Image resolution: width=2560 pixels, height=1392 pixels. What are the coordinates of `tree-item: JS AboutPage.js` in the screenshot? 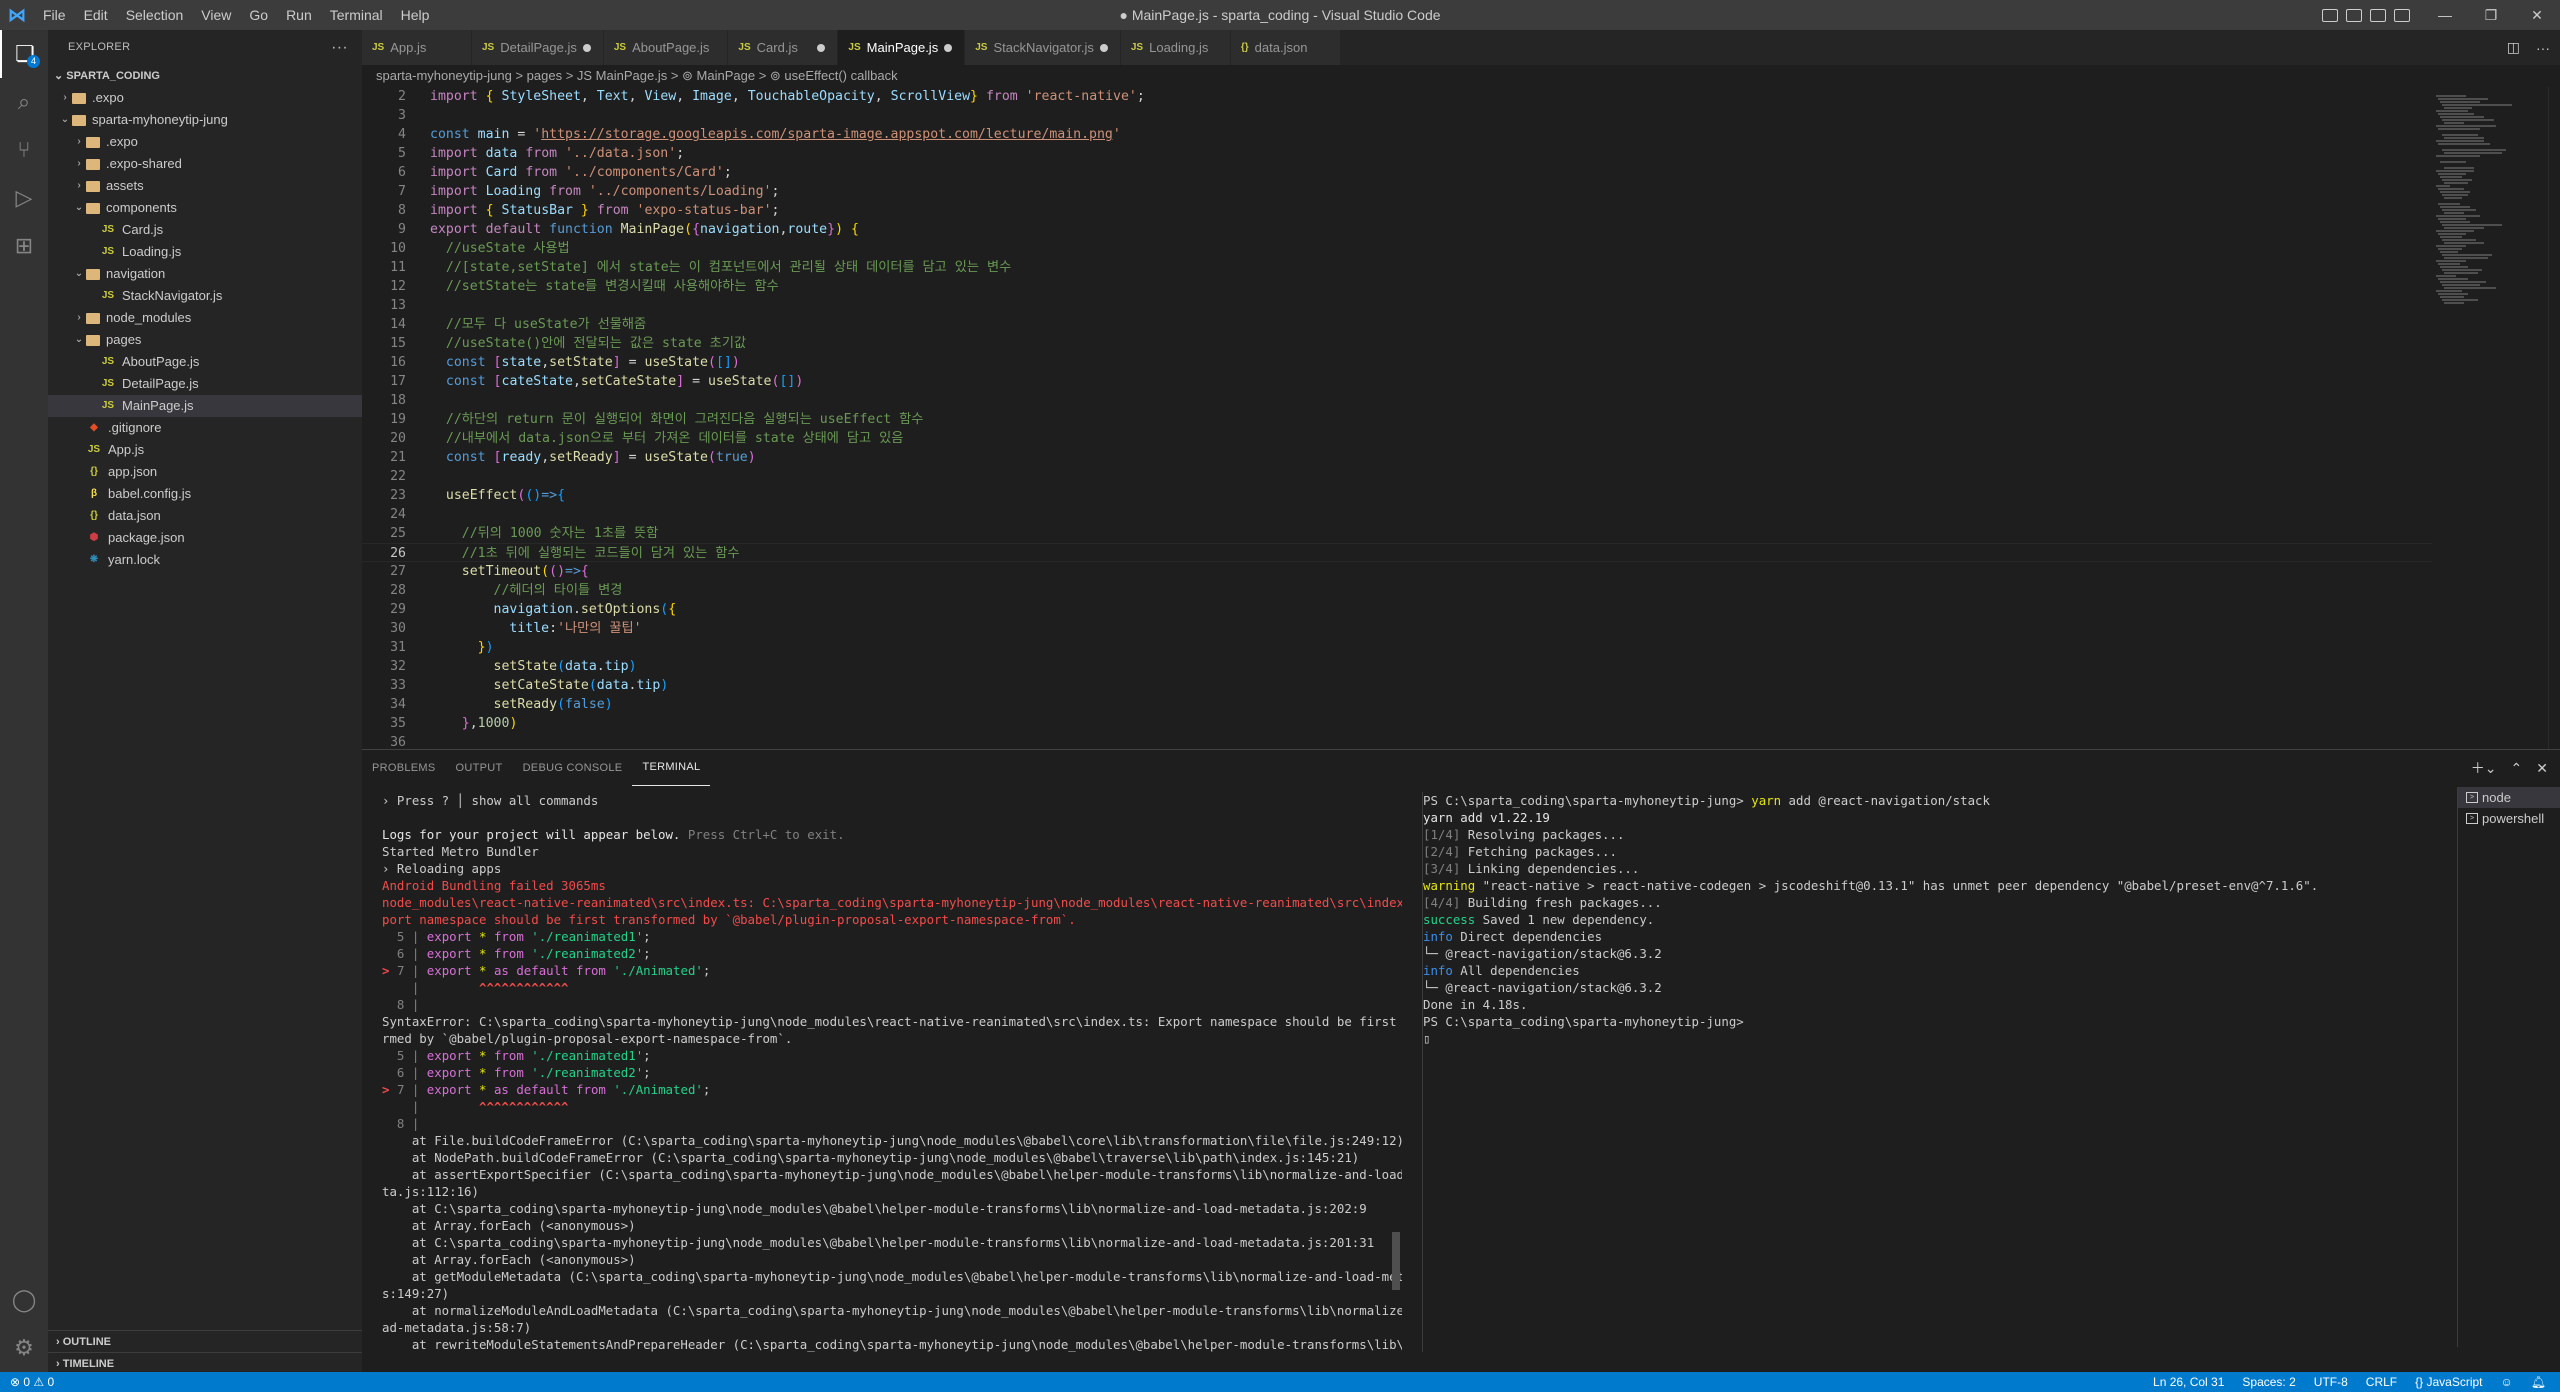 It's located at (205, 362).